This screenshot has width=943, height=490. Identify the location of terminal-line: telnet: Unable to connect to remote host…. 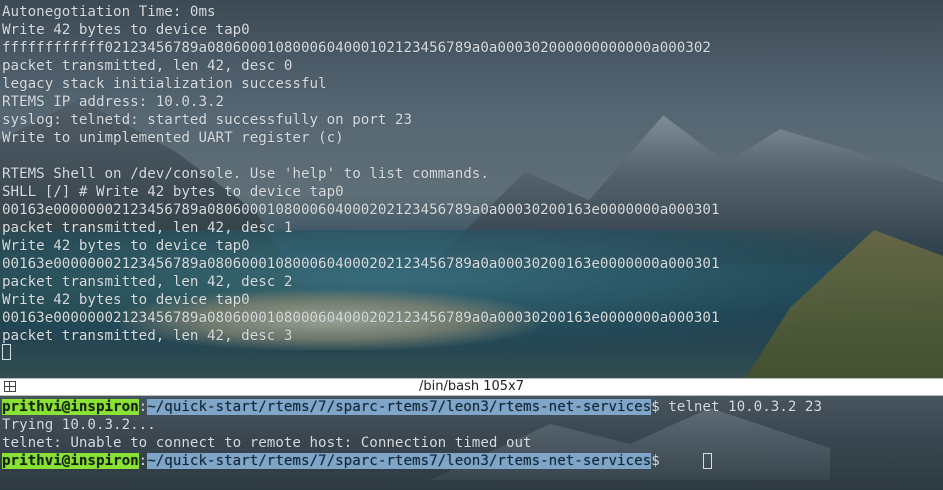
(267, 443).